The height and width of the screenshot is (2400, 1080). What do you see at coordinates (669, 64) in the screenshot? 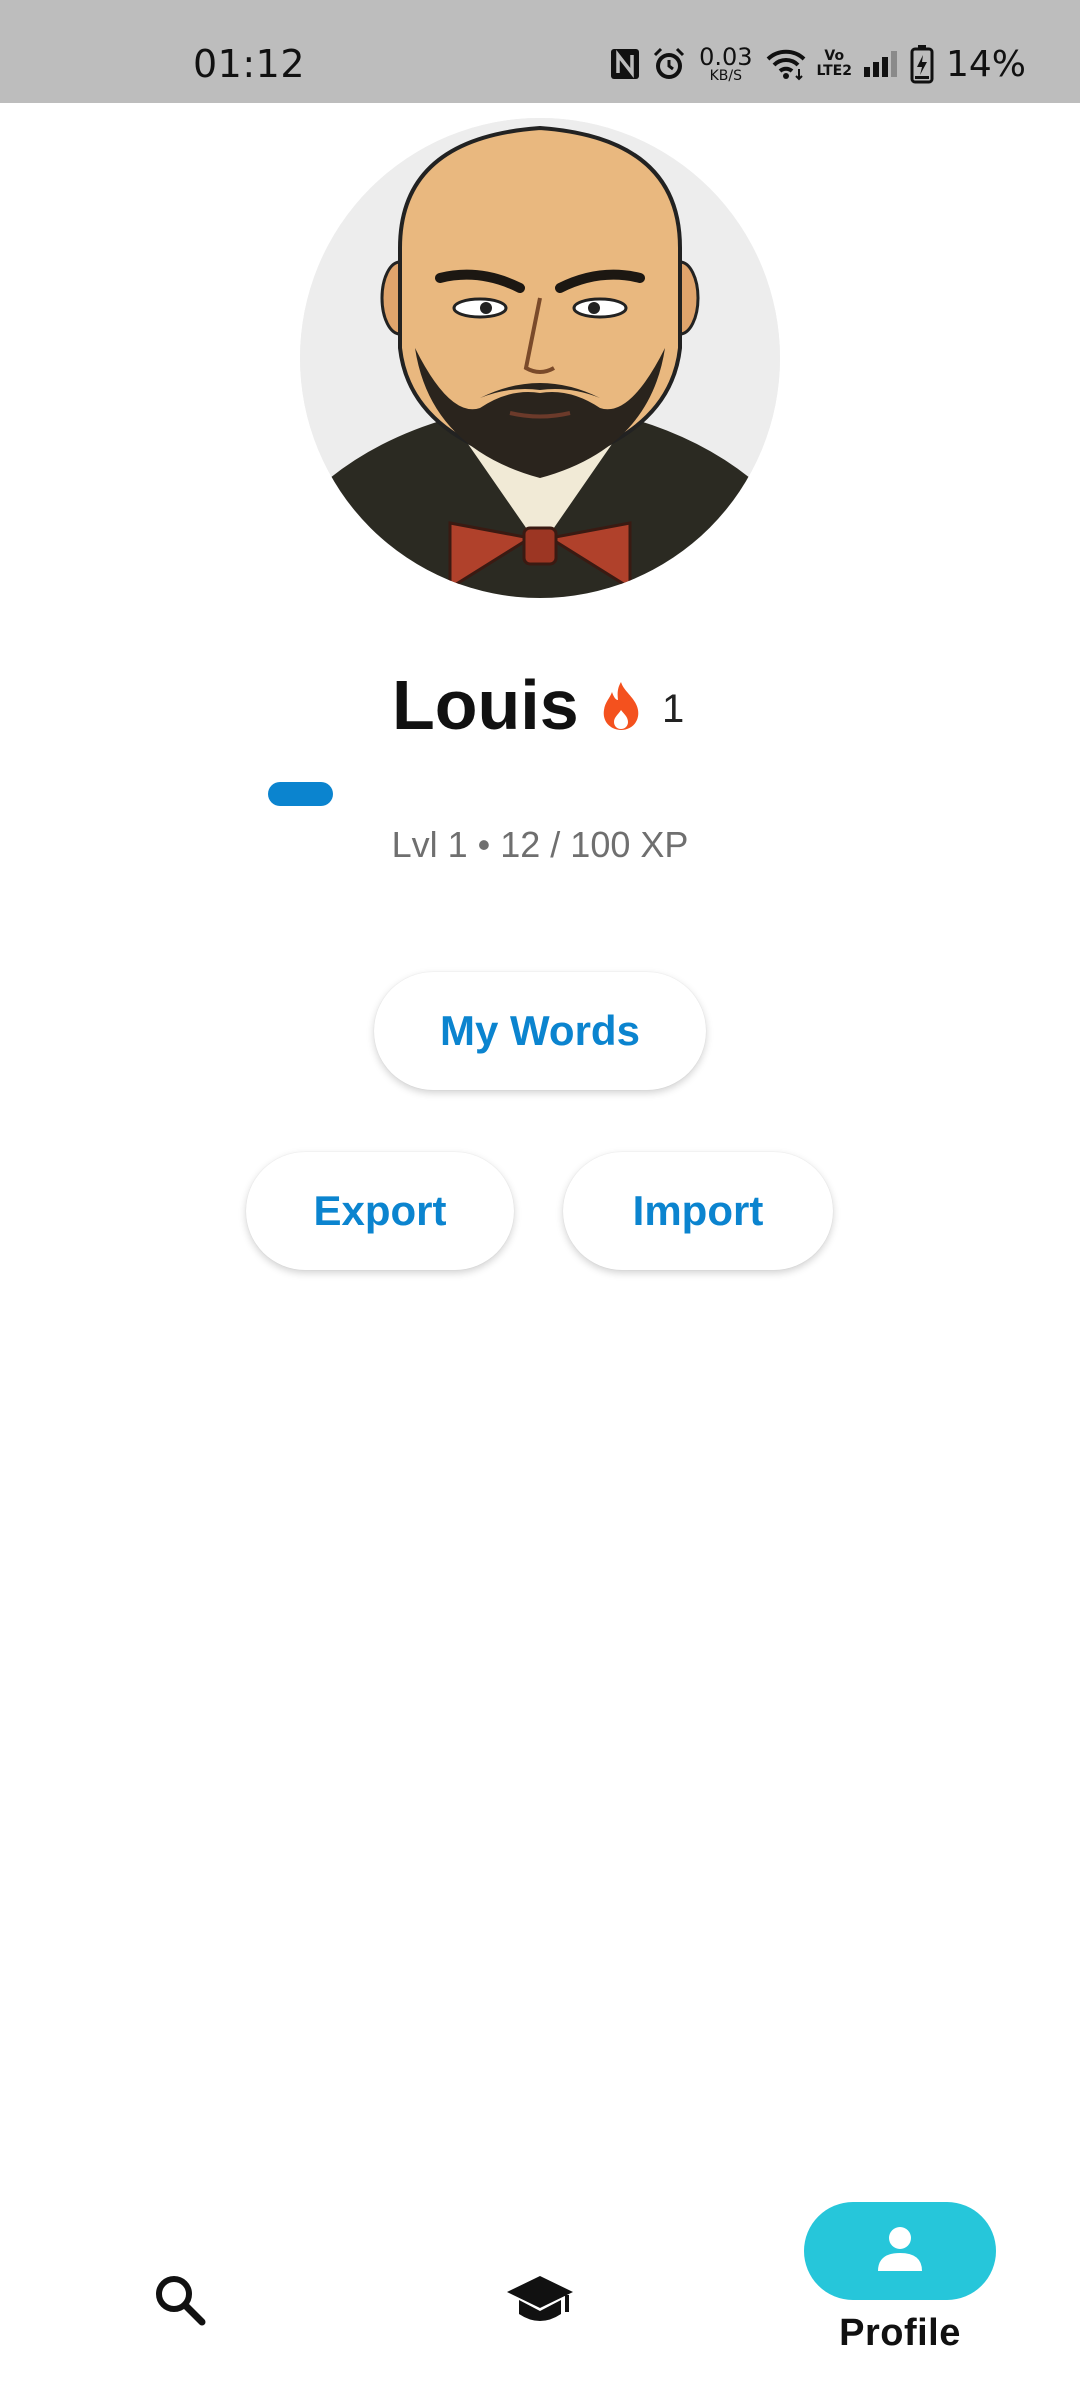
I see `alarm-icon` at bounding box center [669, 64].